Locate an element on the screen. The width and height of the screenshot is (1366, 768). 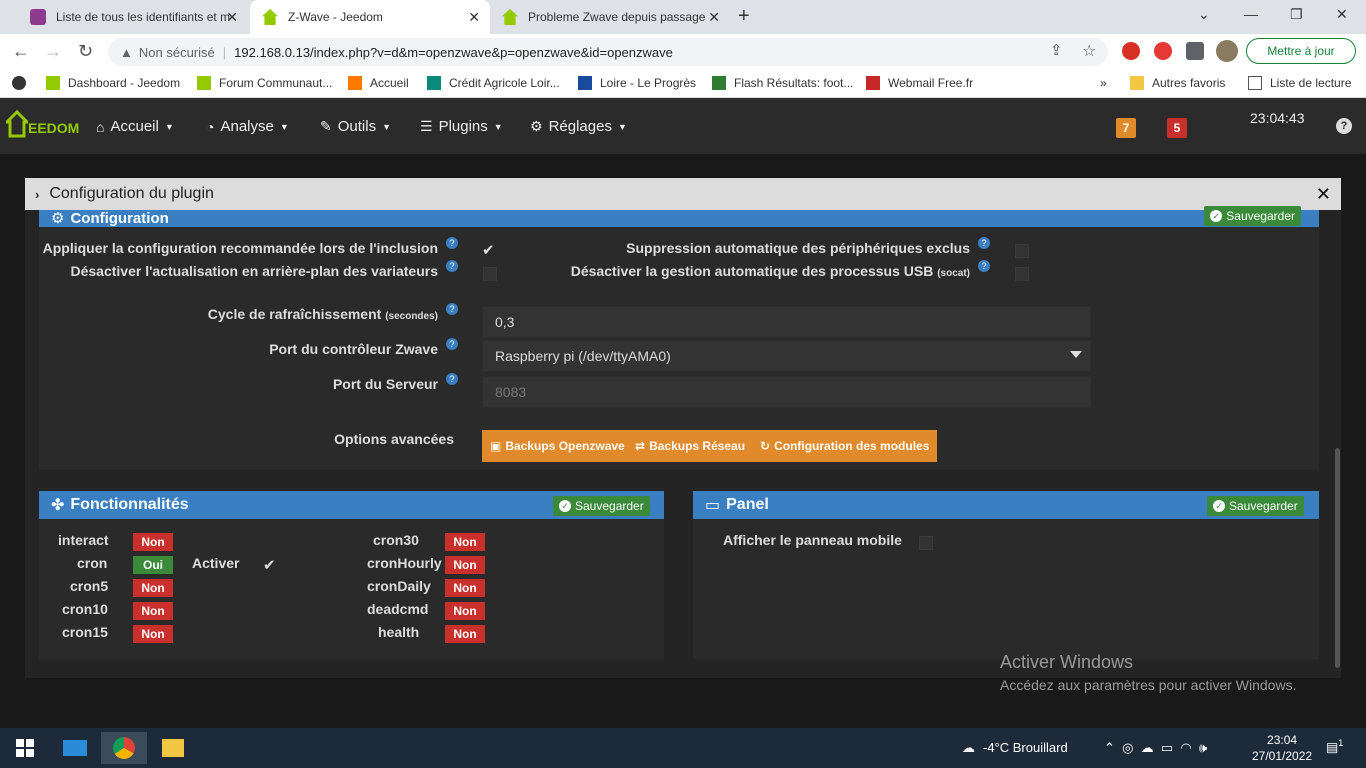
bookmark-label: Dashboard - Jeedom is located at coordinates (124, 83).